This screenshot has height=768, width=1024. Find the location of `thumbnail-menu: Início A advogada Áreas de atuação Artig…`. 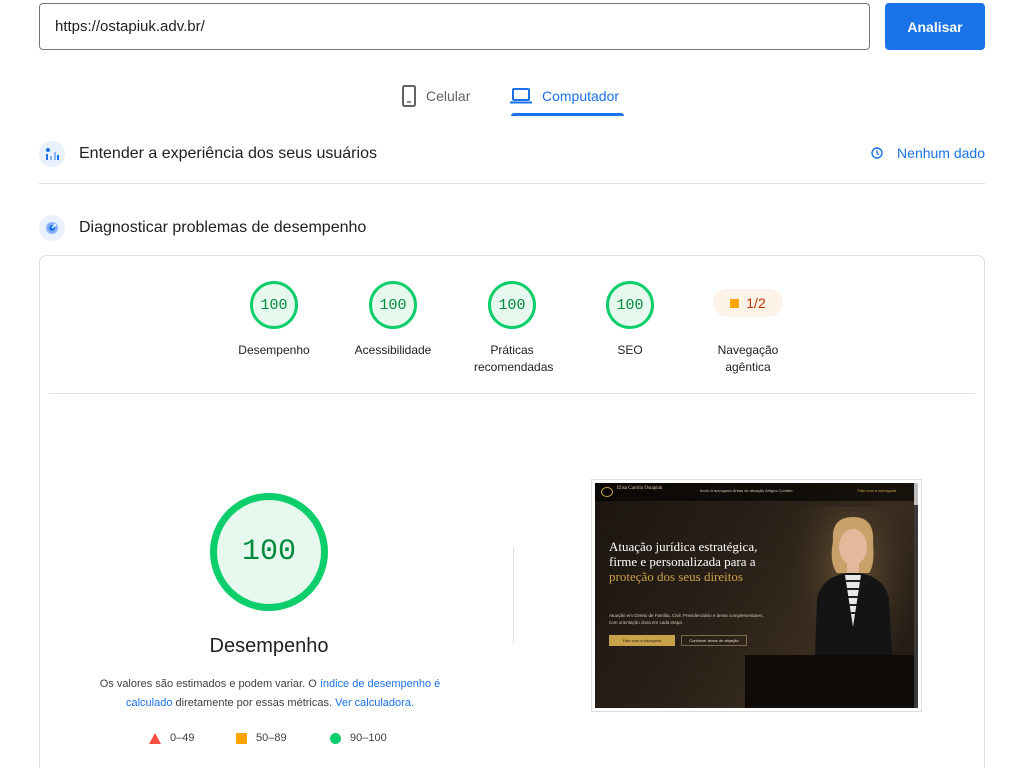

thumbnail-menu: Início A advogada Áreas de atuação Artig… is located at coordinates (746, 490).